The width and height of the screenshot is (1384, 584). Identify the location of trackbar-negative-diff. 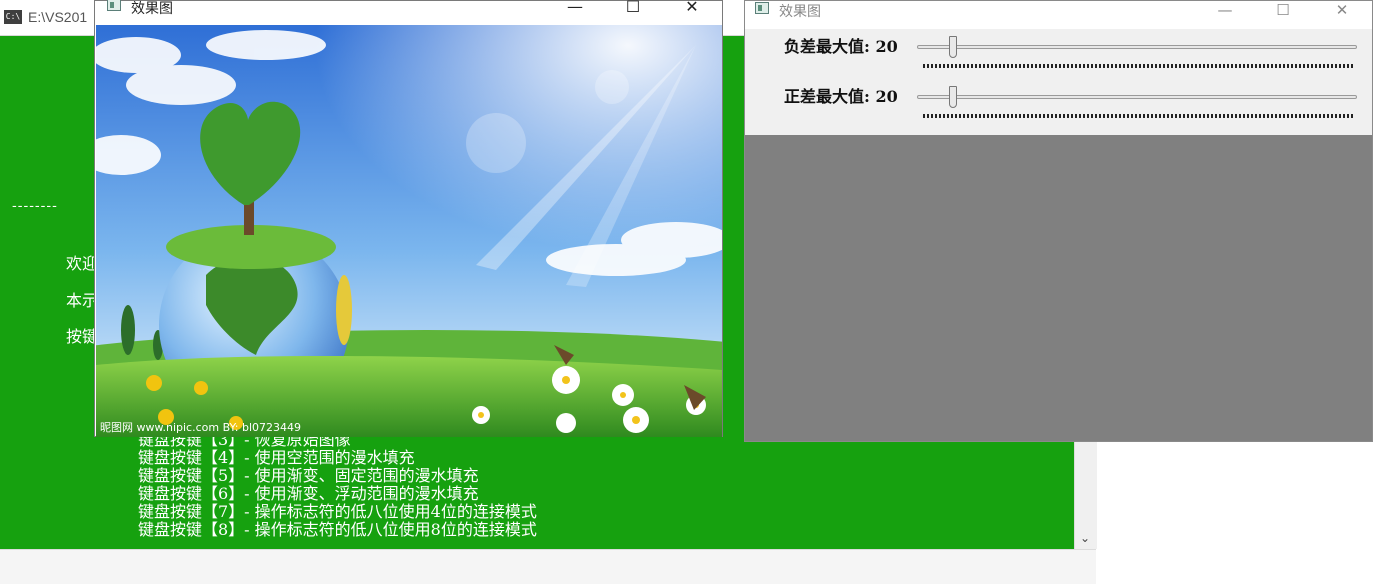
(1137, 47).